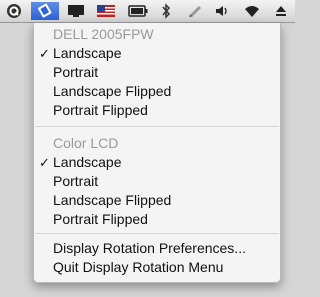 The image size is (320, 297). Describe the element at coordinates (196, 11) in the screenshot. I see `pen-icon` at that location.